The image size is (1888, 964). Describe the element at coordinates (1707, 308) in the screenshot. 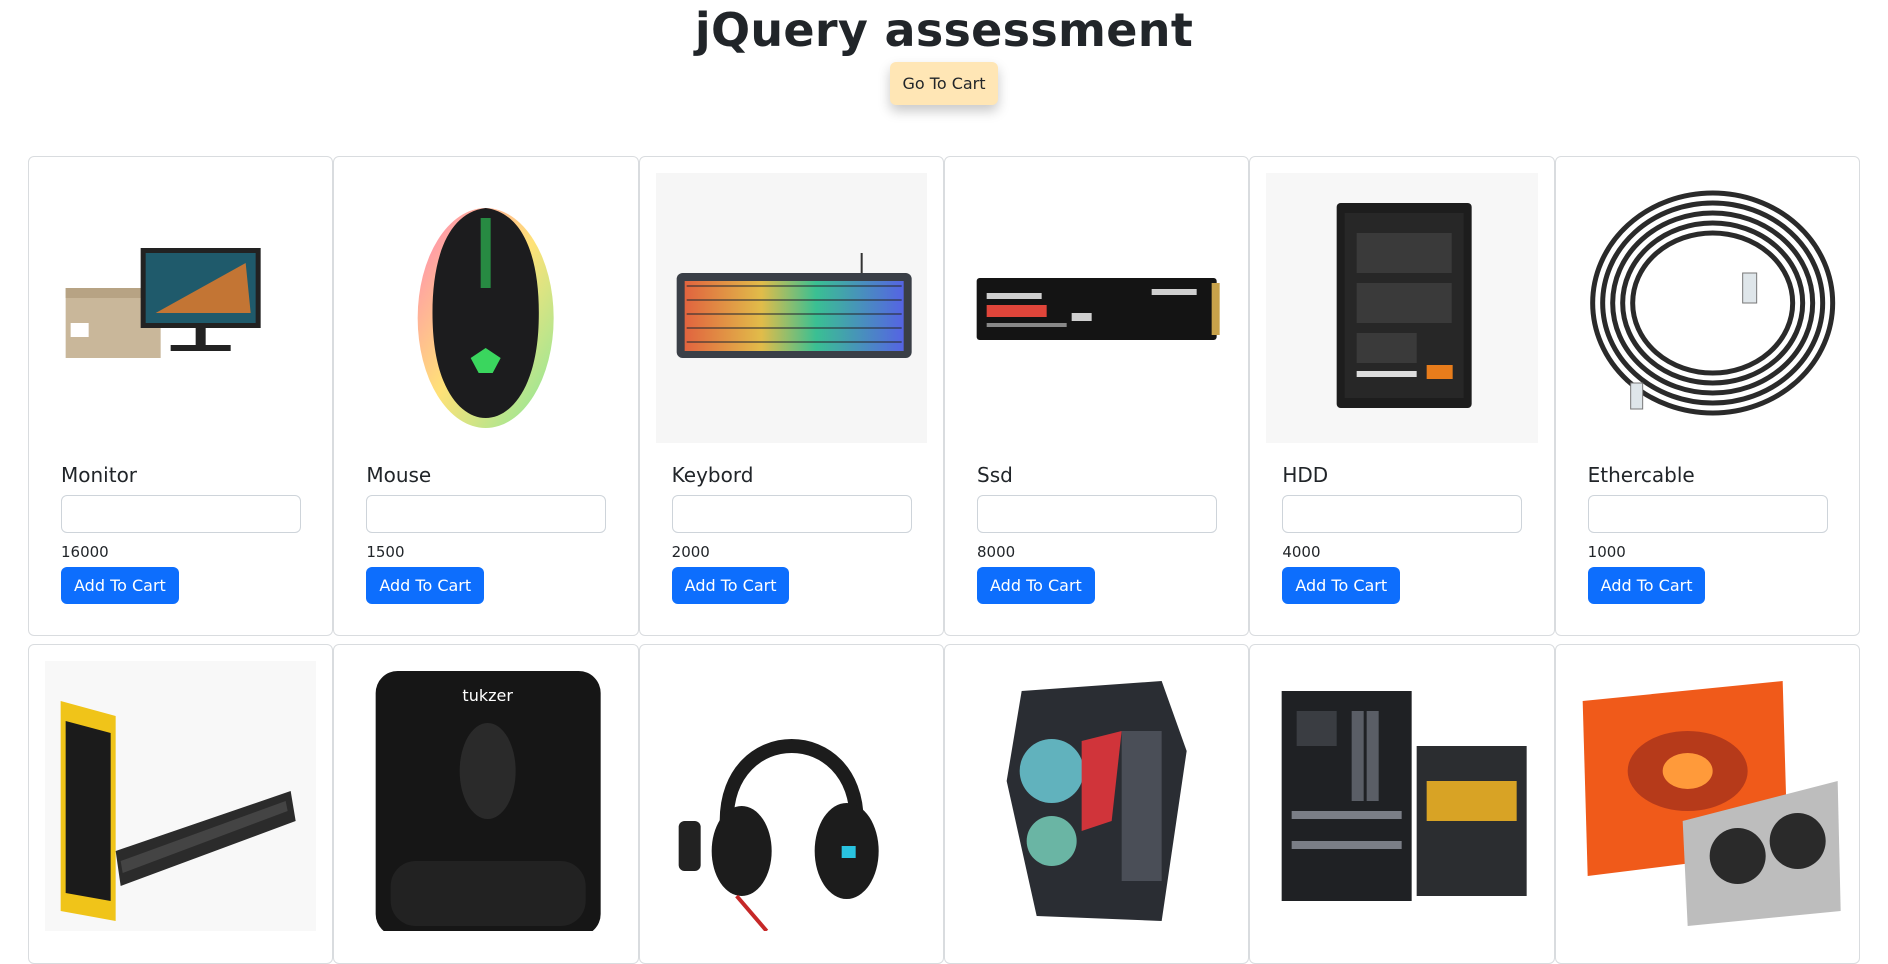

I see `ethernet-cable-image` at that location.